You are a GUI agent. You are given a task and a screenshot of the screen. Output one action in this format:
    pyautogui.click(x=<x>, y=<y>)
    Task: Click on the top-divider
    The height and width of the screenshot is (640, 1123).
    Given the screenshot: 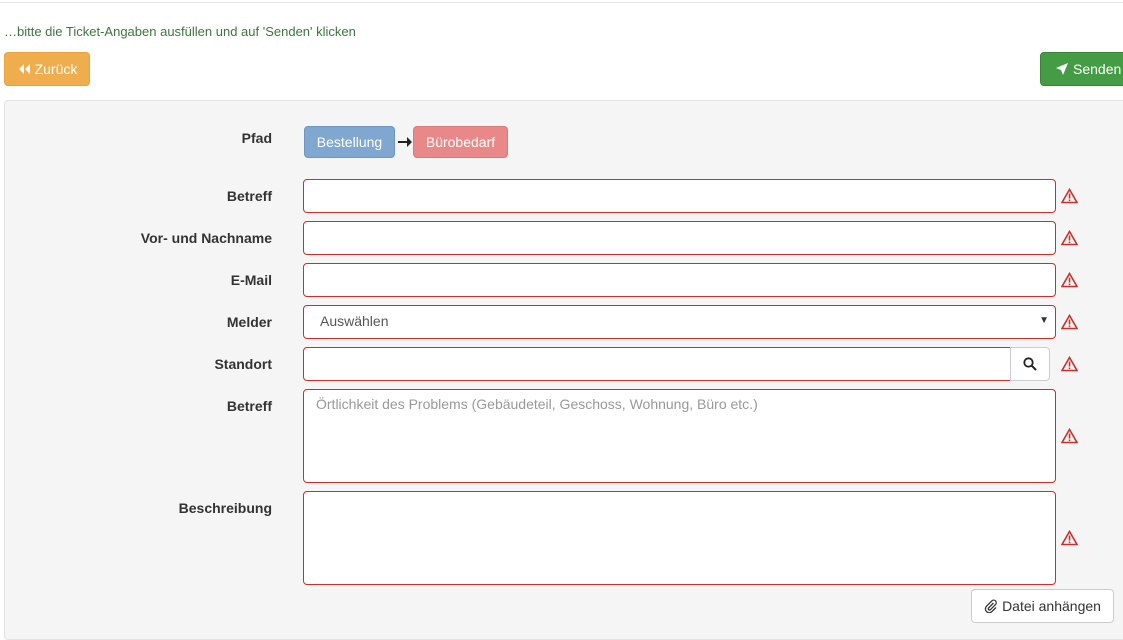 What is the action you would take?
    pyautogui.click(x=561, y=3)
    